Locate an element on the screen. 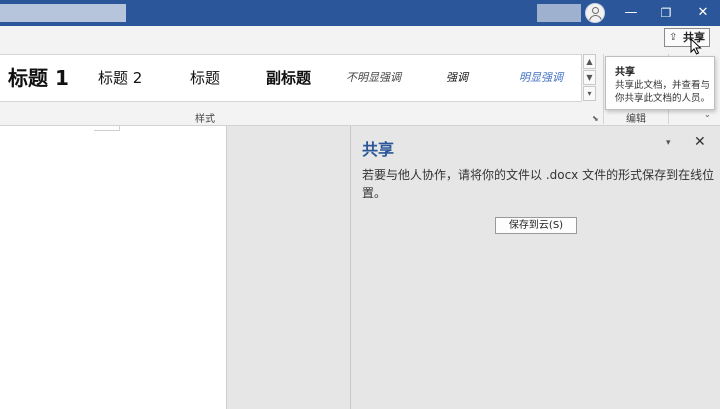  restore-button: ❐ is located at coordinates (666, 13).